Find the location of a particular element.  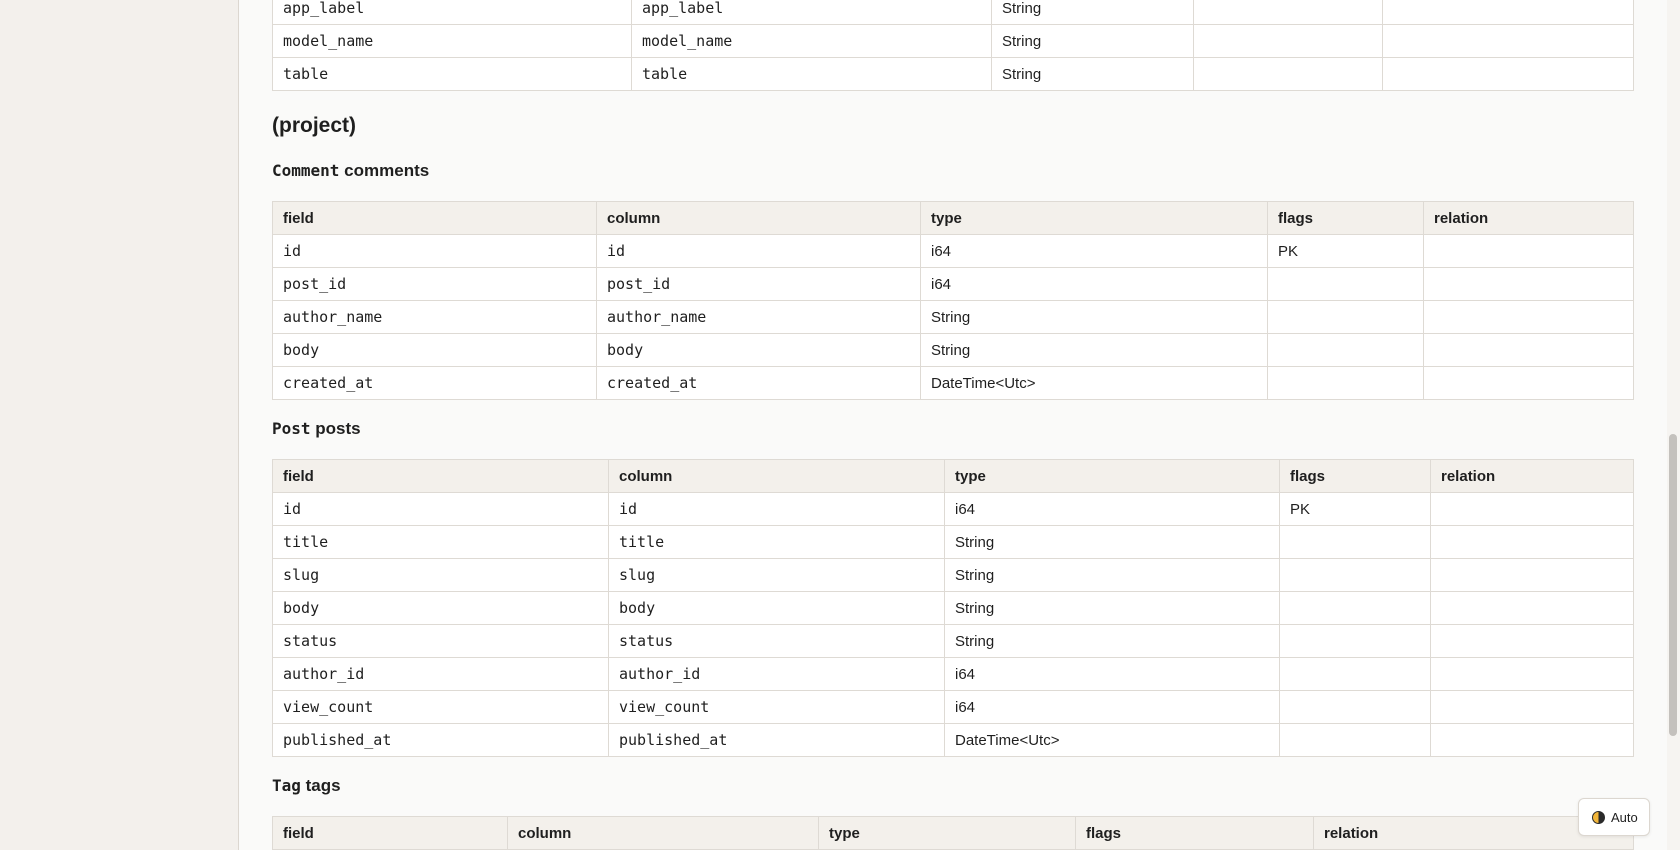

table-row: created_at created_at DateTime<Utc> is located at coordinates (953, 383).